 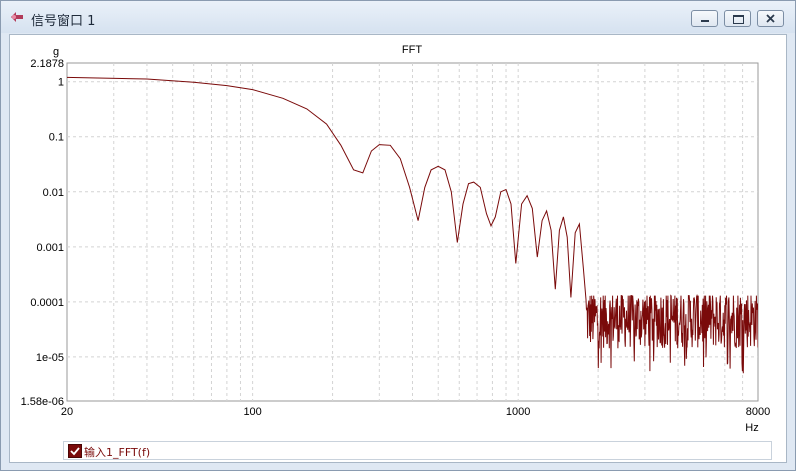 I want to click on minimize-button, so click(x=704, y=18).